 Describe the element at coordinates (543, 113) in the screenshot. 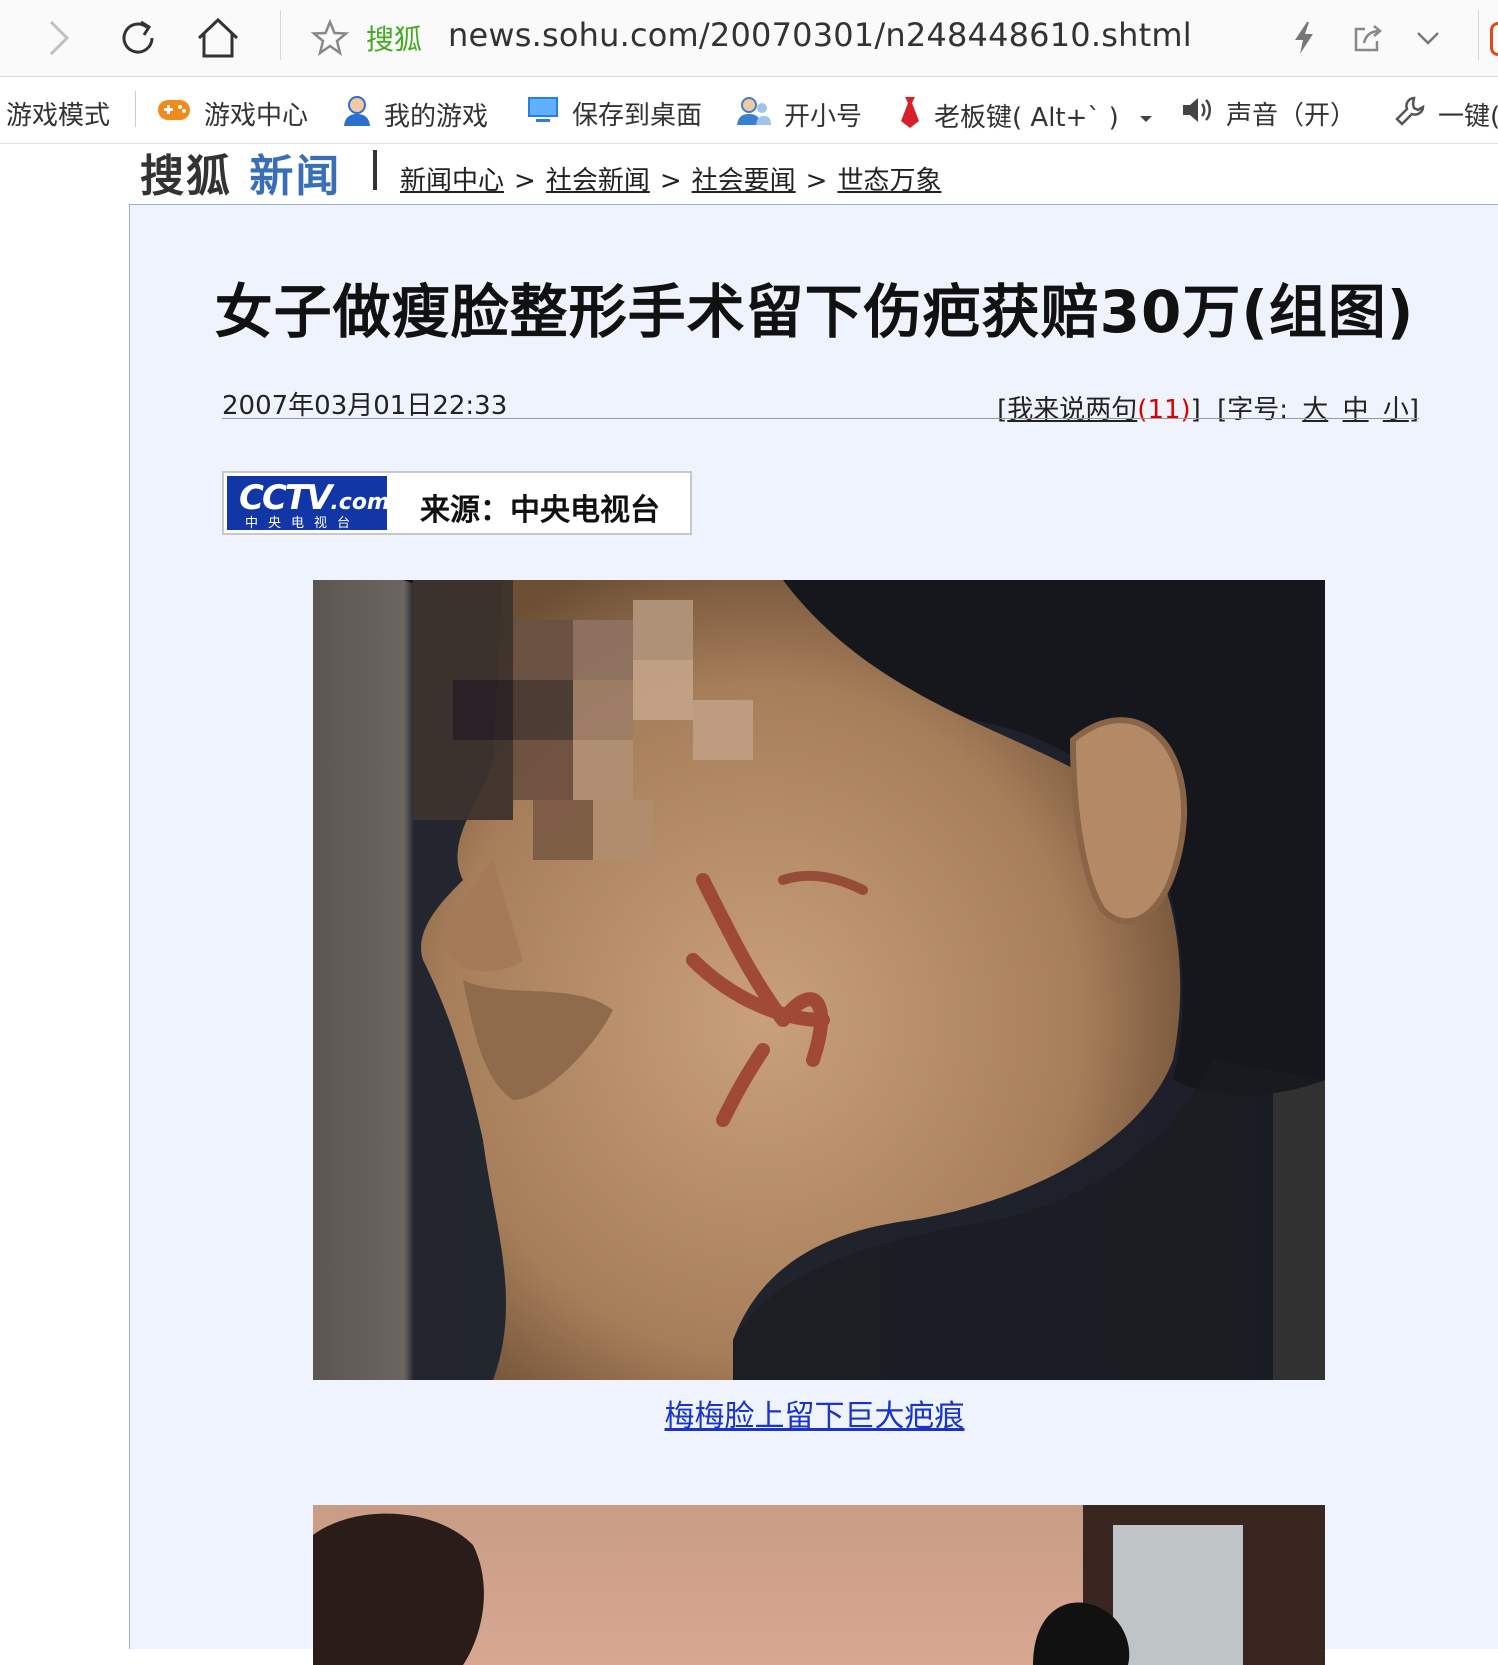

I see `monitor-icon` at that location.